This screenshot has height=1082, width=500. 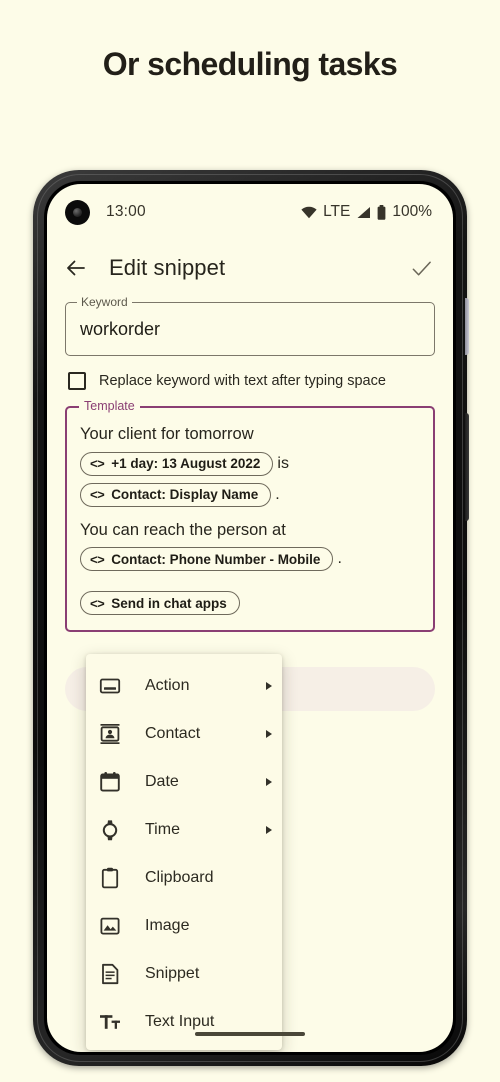 I want to click on template-field-label: Template, so click(x=109, y=406).